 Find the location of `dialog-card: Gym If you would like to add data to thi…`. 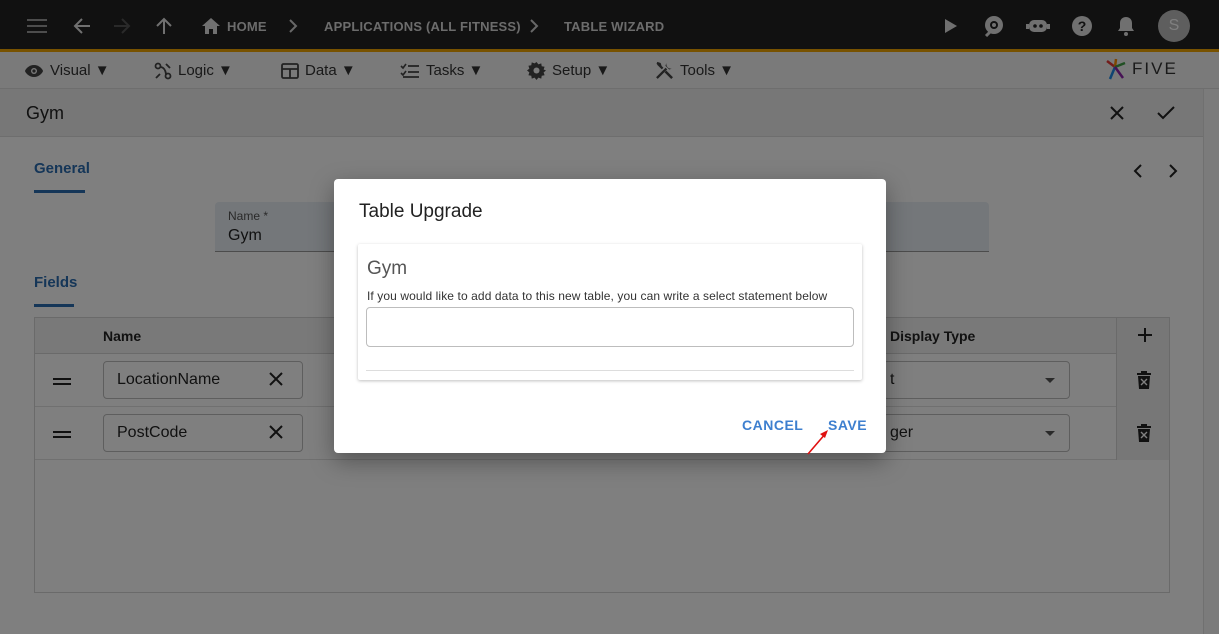

dialog-card: Gym If you would like to add data to thi… is located at coordinates (610, 312).